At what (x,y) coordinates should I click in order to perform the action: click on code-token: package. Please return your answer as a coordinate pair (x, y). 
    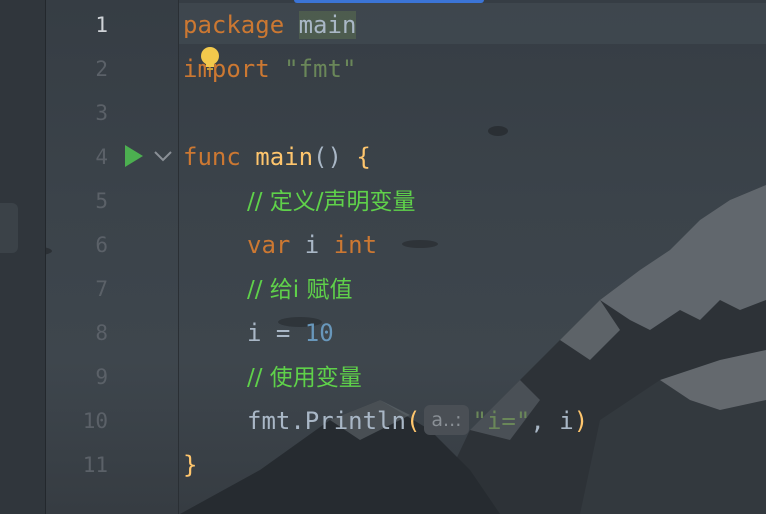
    Looking at the image, I should click on (241, 25).